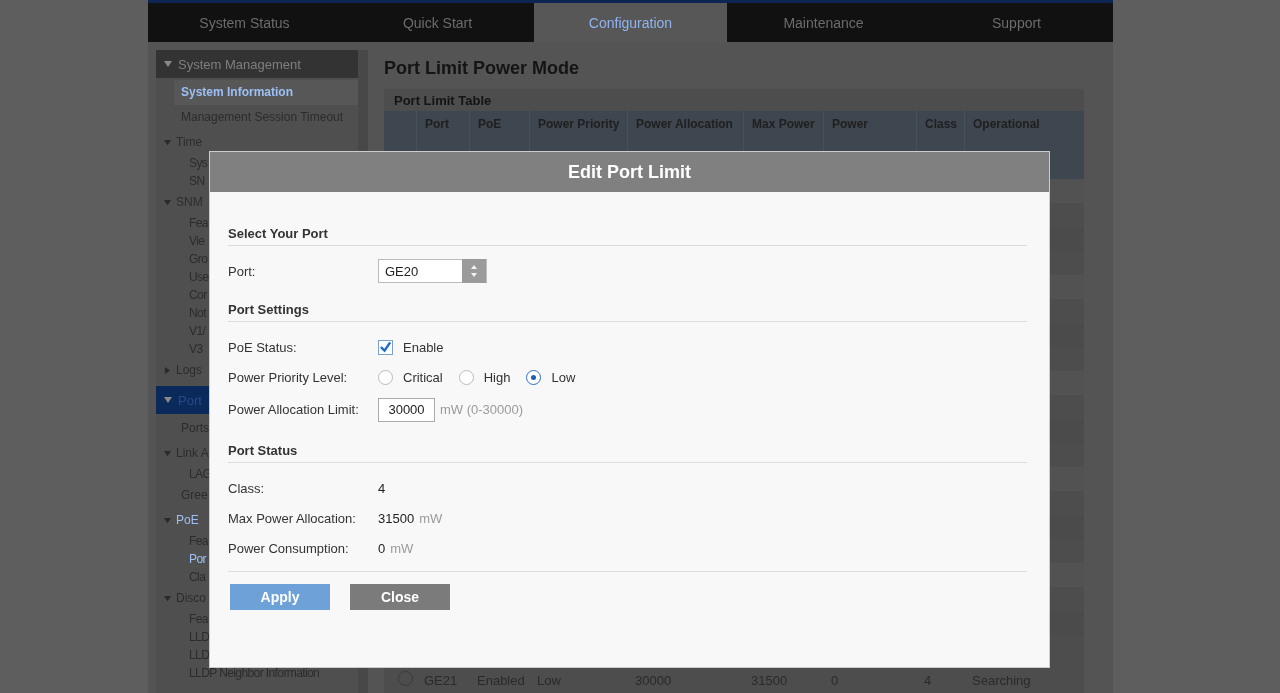  Describe the element at coordinates (563, 377) in the screenshot. I see `radio-label: Low` at that location.